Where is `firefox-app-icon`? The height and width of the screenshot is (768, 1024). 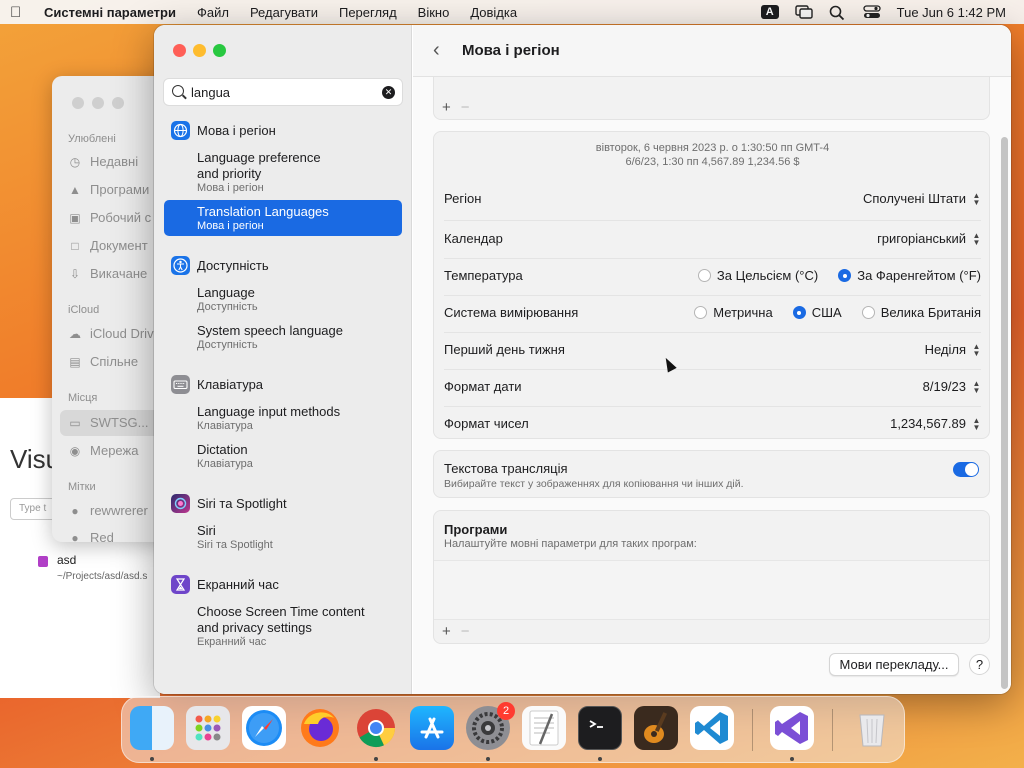 firefox-app-icon is located at coordinates (320, 728).